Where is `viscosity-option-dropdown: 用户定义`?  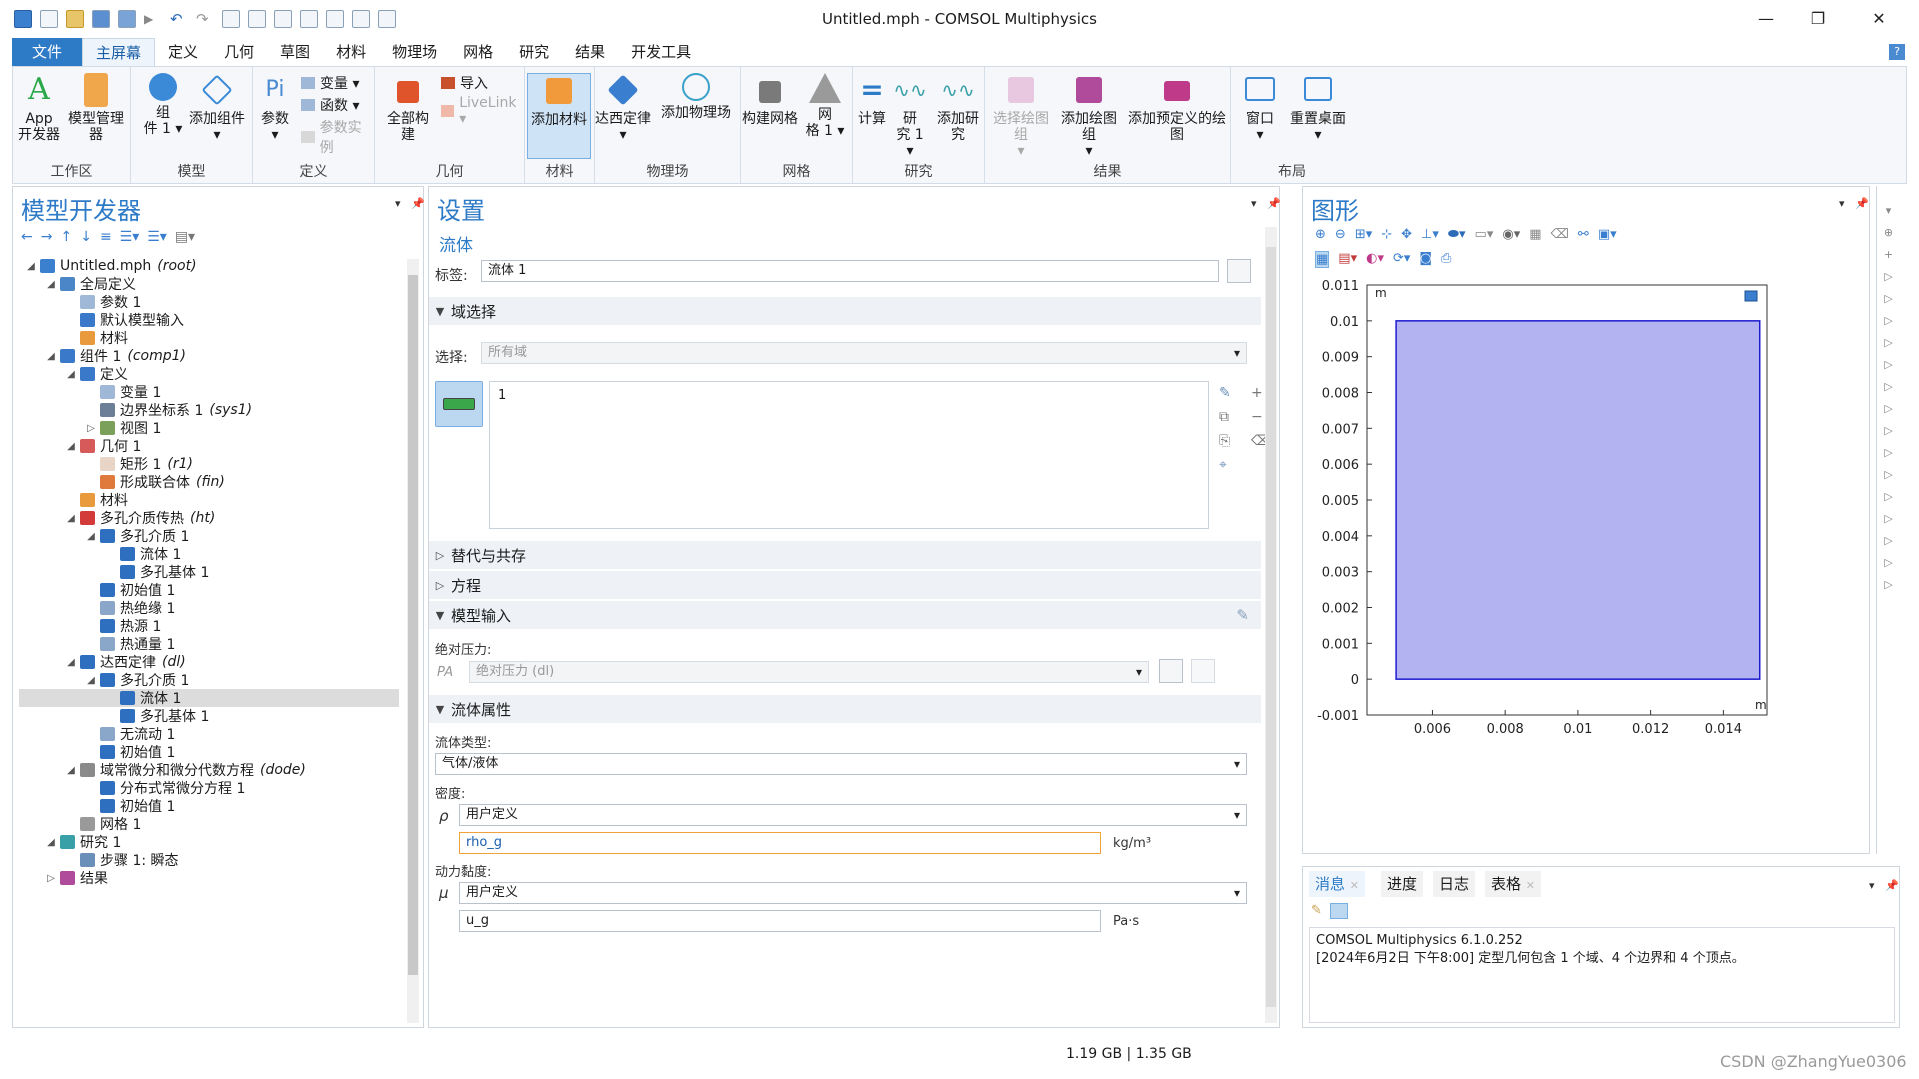 viscosity-option-dropdown: 用户定义 is located at coordinates (853, 893).